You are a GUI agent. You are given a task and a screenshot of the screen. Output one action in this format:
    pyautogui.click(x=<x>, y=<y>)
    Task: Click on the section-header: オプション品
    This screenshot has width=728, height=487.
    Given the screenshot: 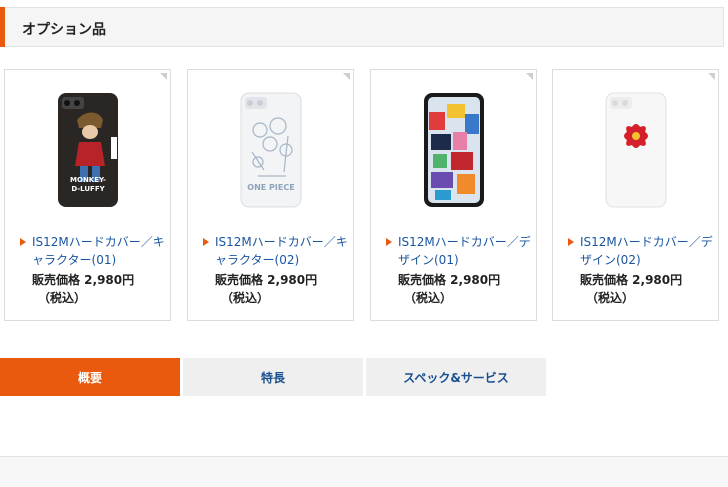 What is the action you would take?
    pyautogui.click(x=362, y=27)
    